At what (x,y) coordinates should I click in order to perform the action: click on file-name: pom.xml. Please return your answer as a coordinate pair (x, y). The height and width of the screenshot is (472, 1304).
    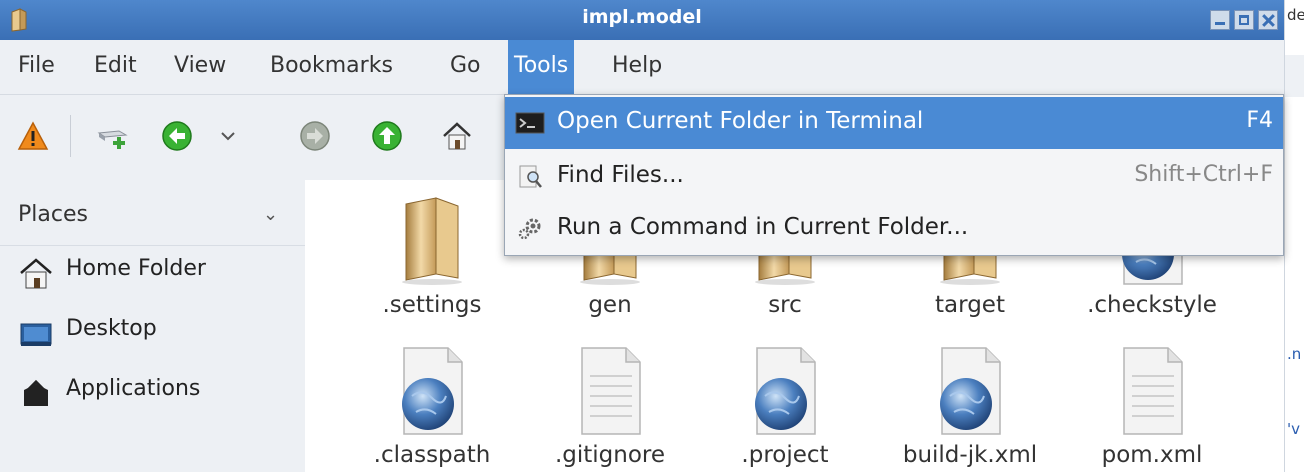
    Looking at the image, I should click on (1152, 455).